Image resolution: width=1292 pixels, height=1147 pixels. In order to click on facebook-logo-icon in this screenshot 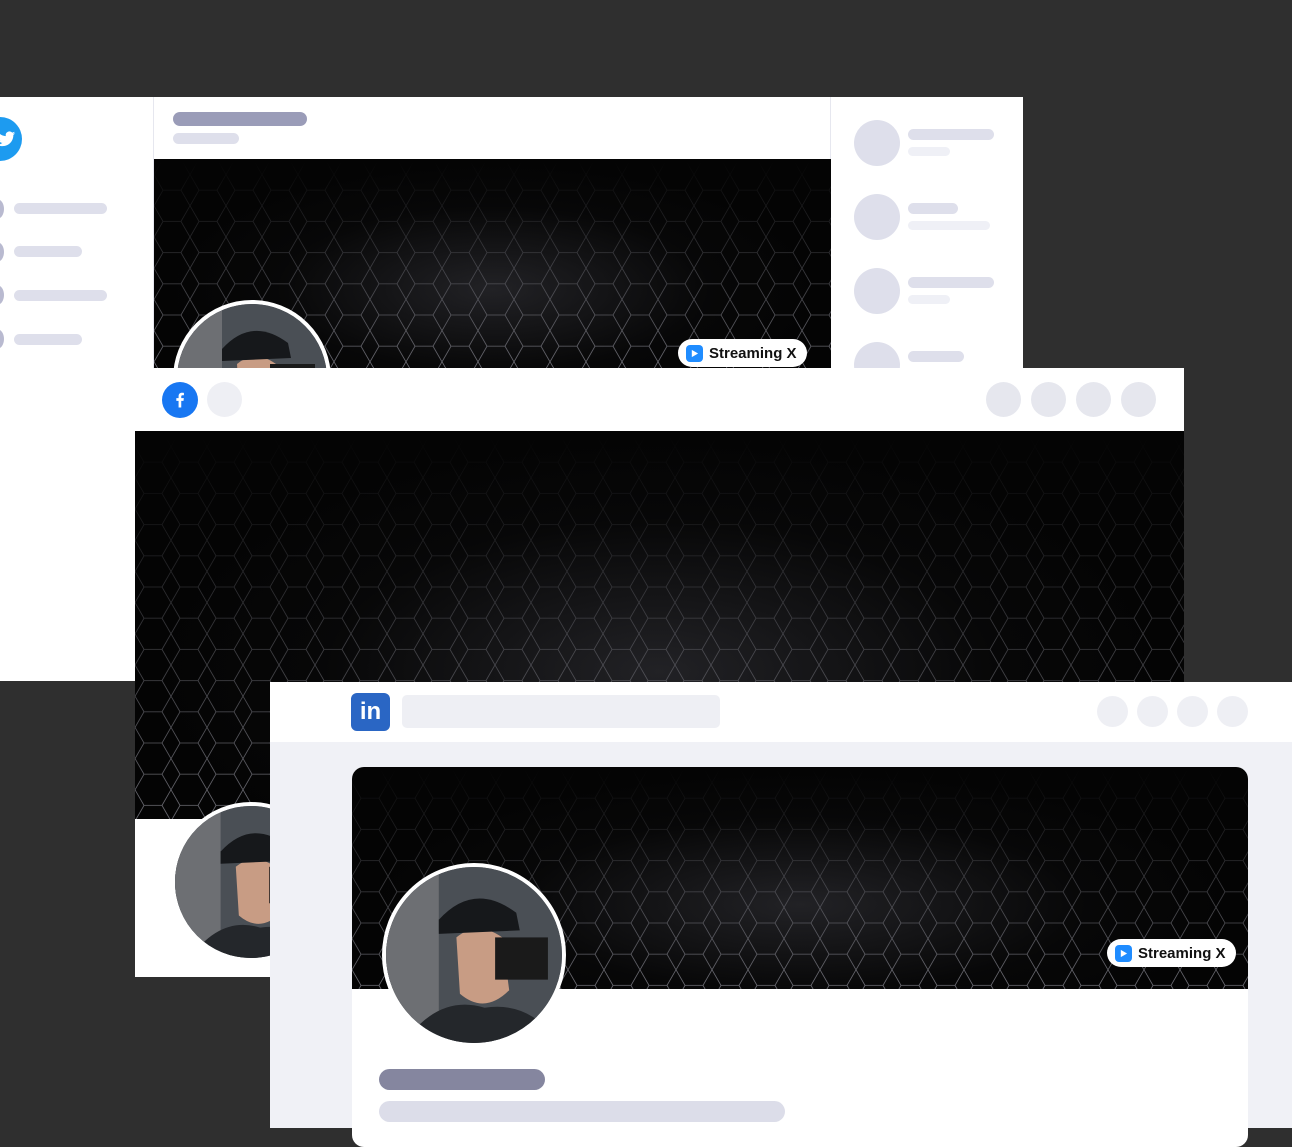, I will do `click(180, 400)`.